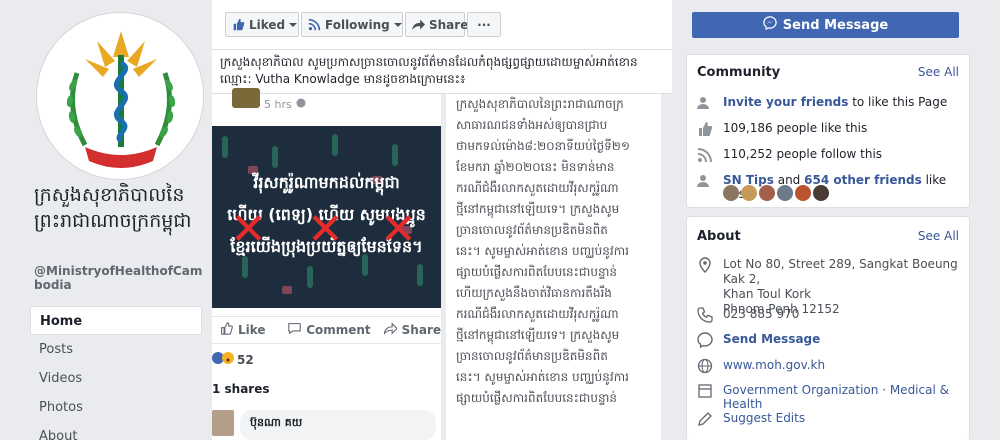 This screenshot has width=1000, height=440. Describe the element at coordinates (764, 418) in the screenshot. I see `suggest-edits-link: Suggest Edits` at that location.